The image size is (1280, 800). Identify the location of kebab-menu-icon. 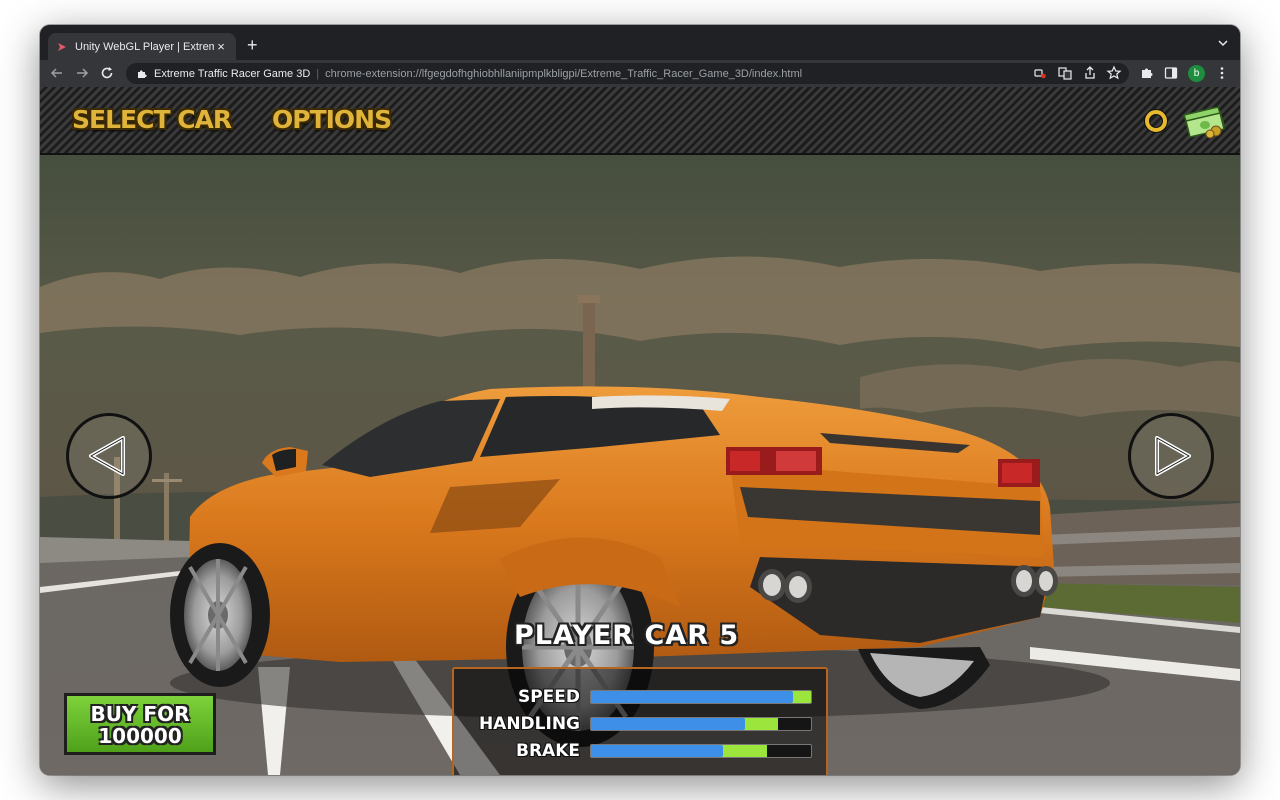
(1222, 73).